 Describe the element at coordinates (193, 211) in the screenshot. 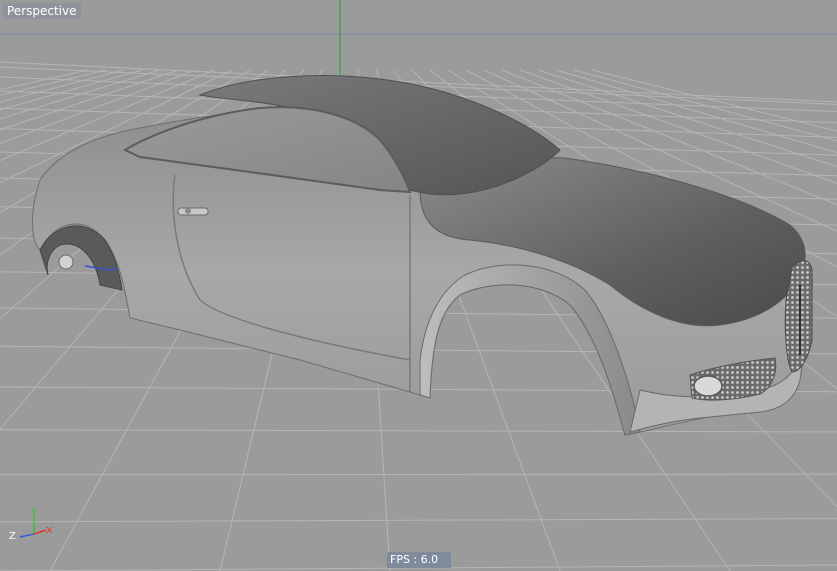

I see `door-handle` at that location.